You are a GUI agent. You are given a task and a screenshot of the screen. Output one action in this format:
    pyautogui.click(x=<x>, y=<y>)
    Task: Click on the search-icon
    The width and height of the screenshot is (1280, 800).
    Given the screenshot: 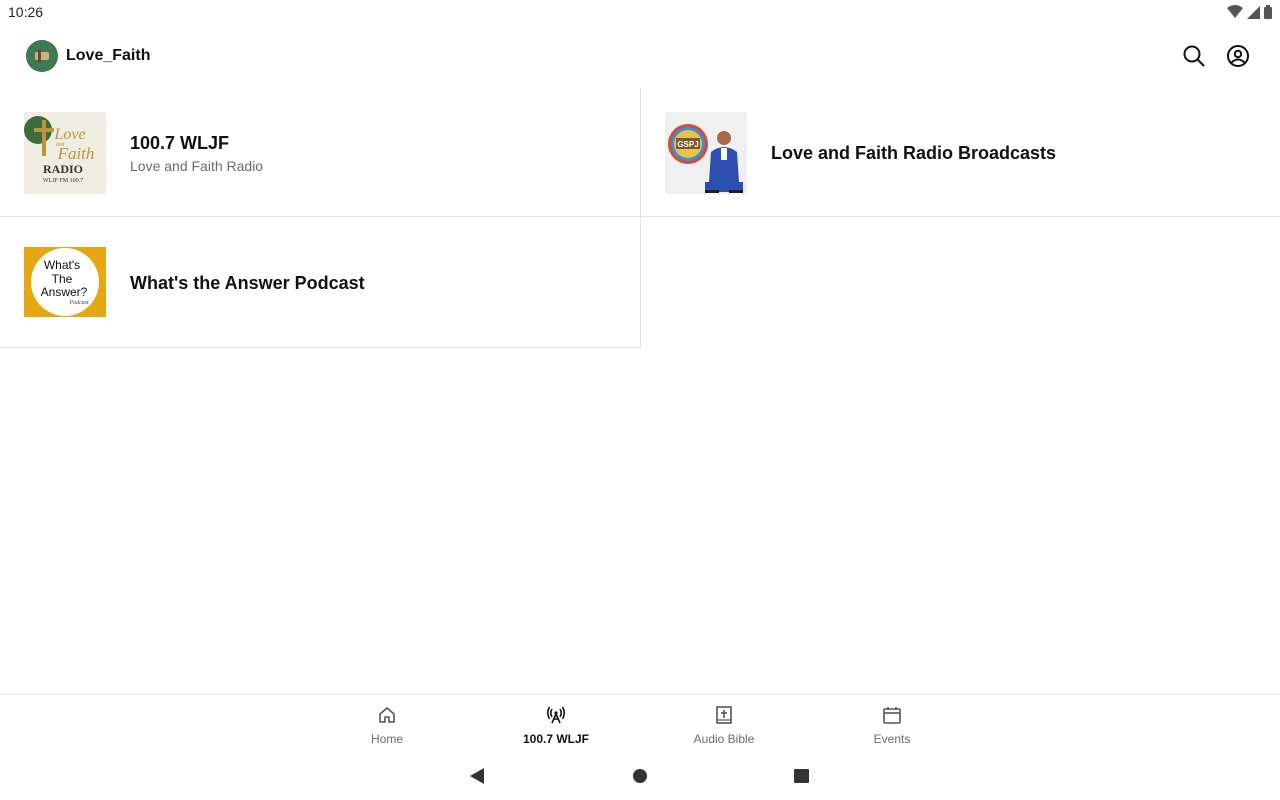 What is the action you would take?
    pyautogui.click(x=1194, y=56)
    